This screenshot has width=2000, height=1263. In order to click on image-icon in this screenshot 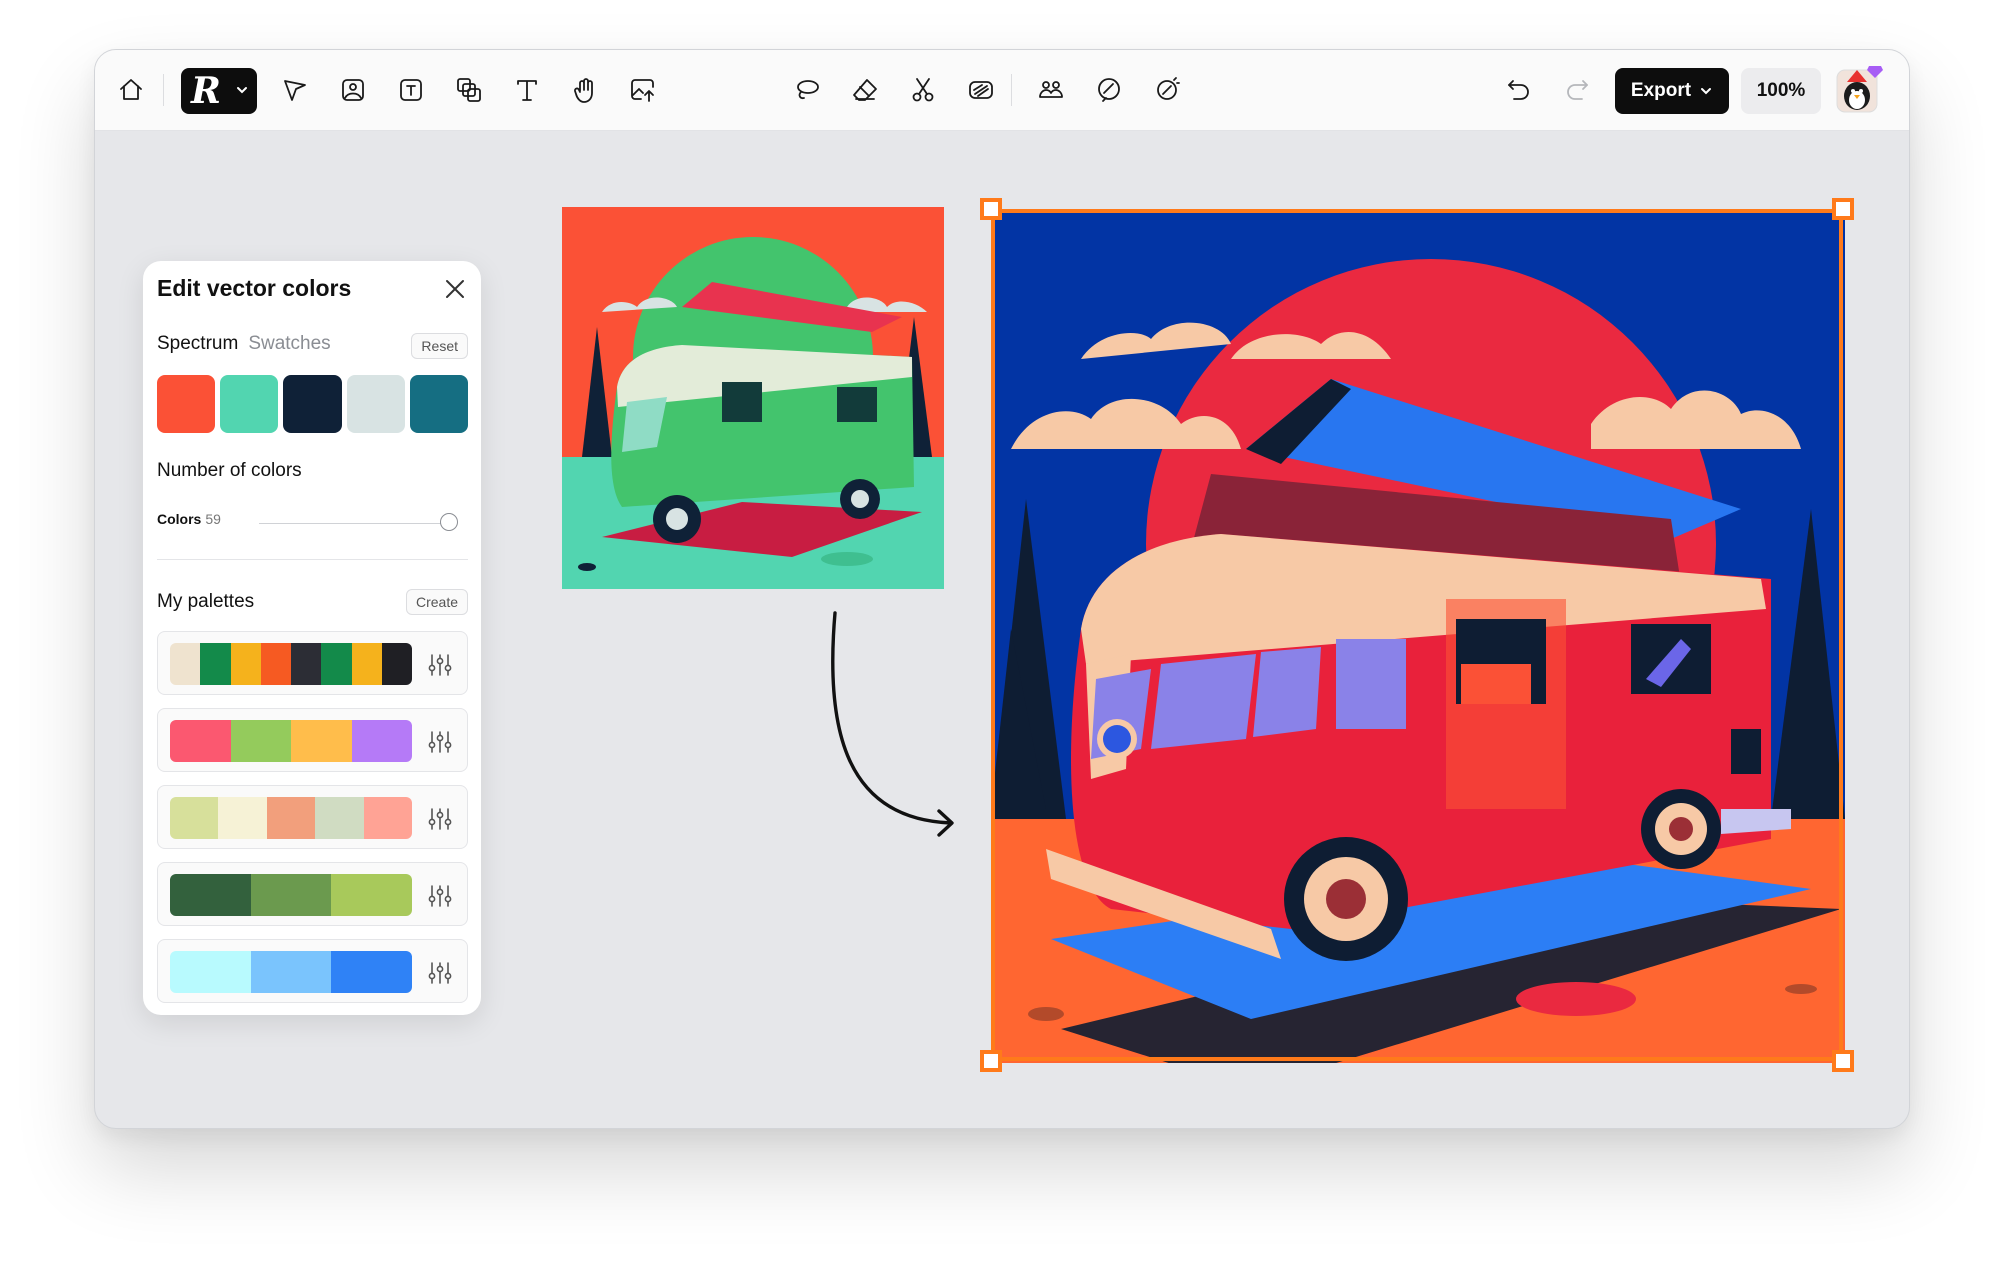, I will do `click(353, 90)`.